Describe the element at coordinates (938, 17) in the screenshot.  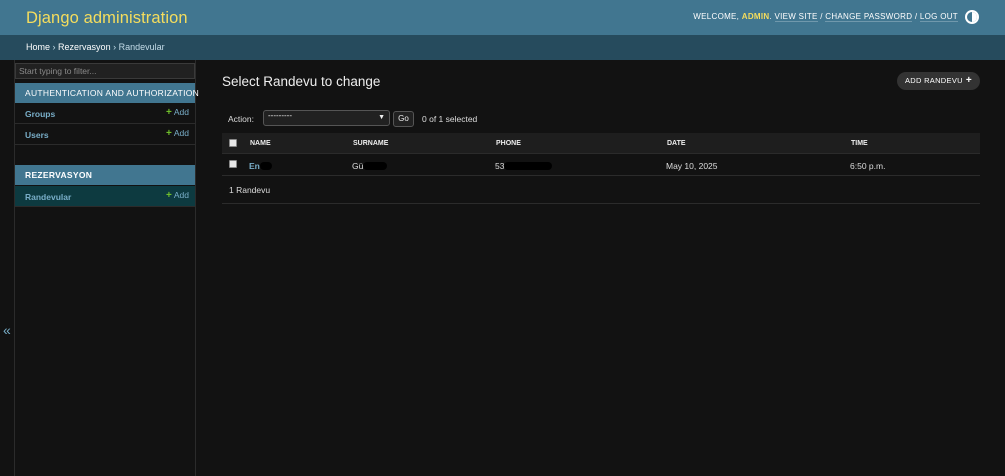
I see `log-out-link: Log out` at that location.